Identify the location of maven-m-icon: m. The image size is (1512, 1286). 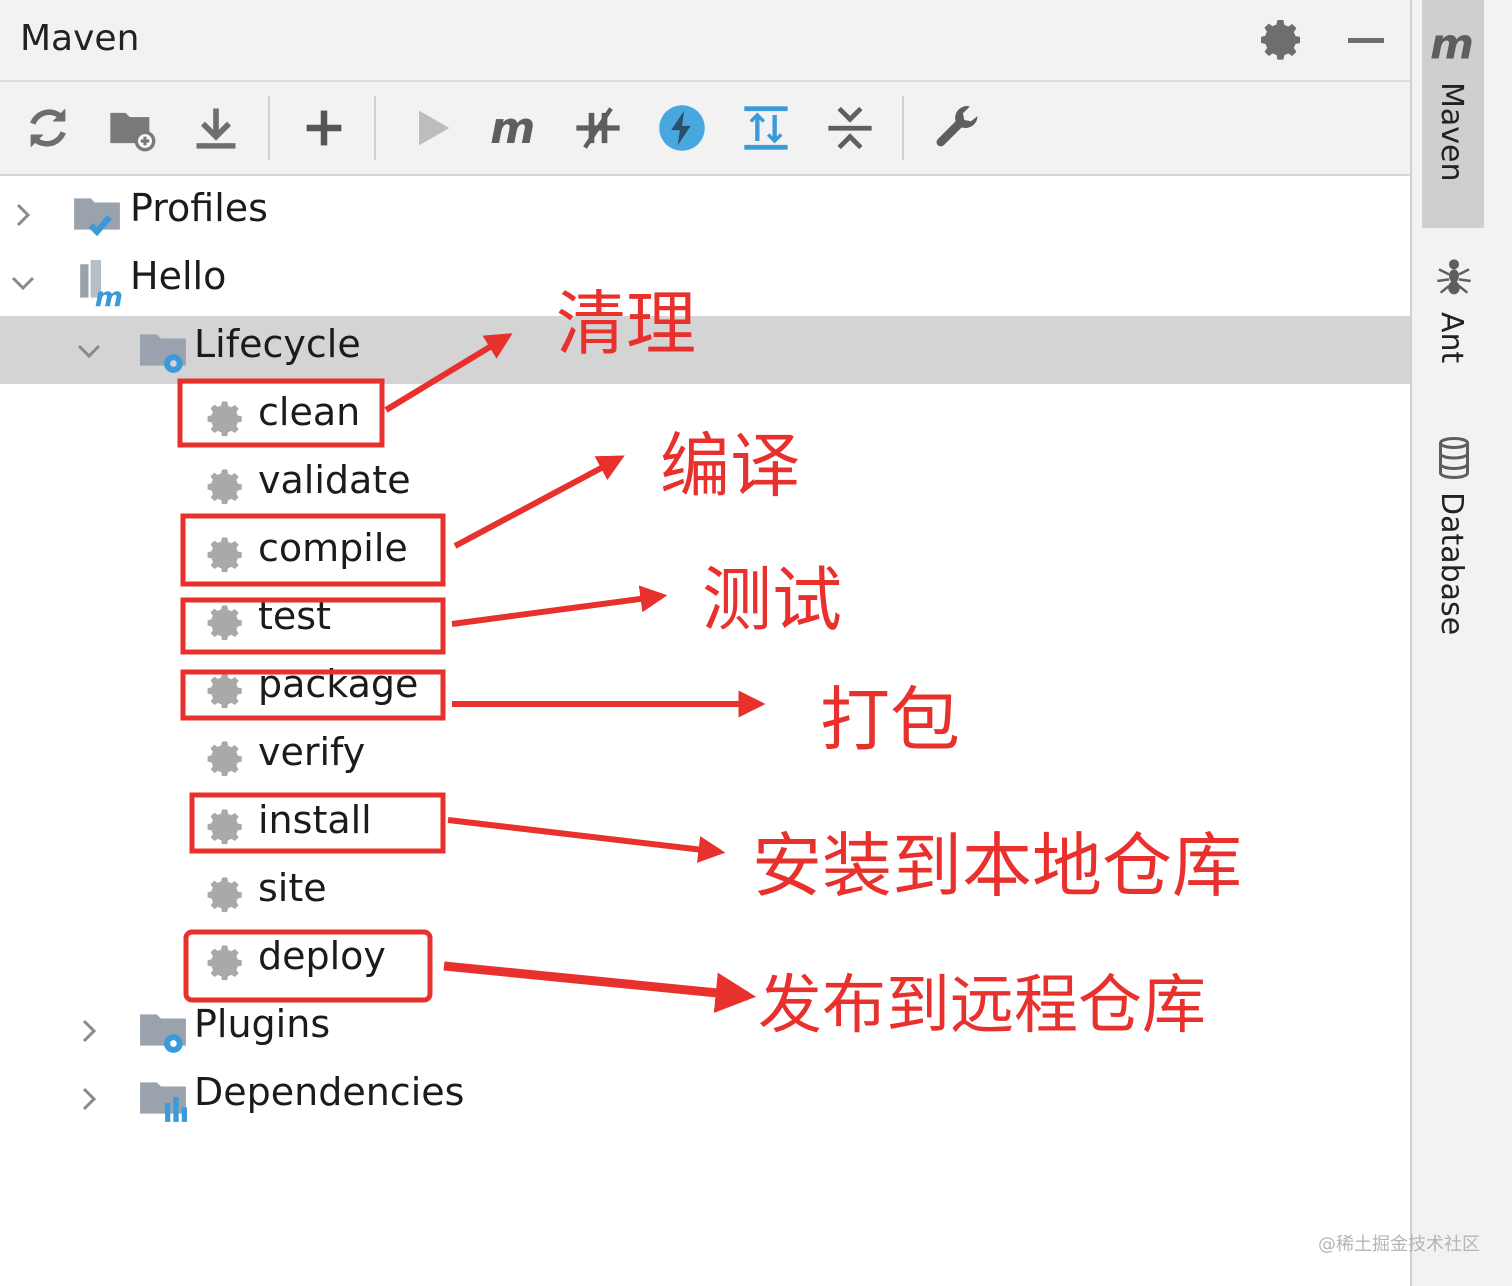
(1453, 43).